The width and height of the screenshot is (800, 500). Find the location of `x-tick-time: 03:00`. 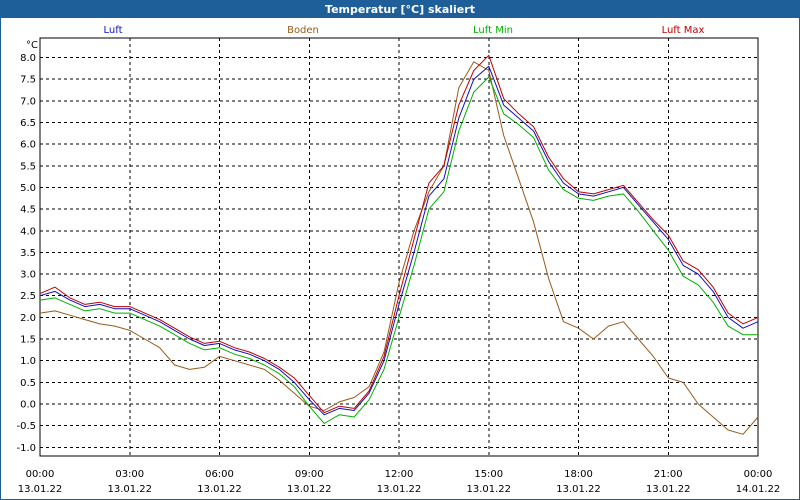

x-tick-time: 03:00 is located at coordinates (129, 474).